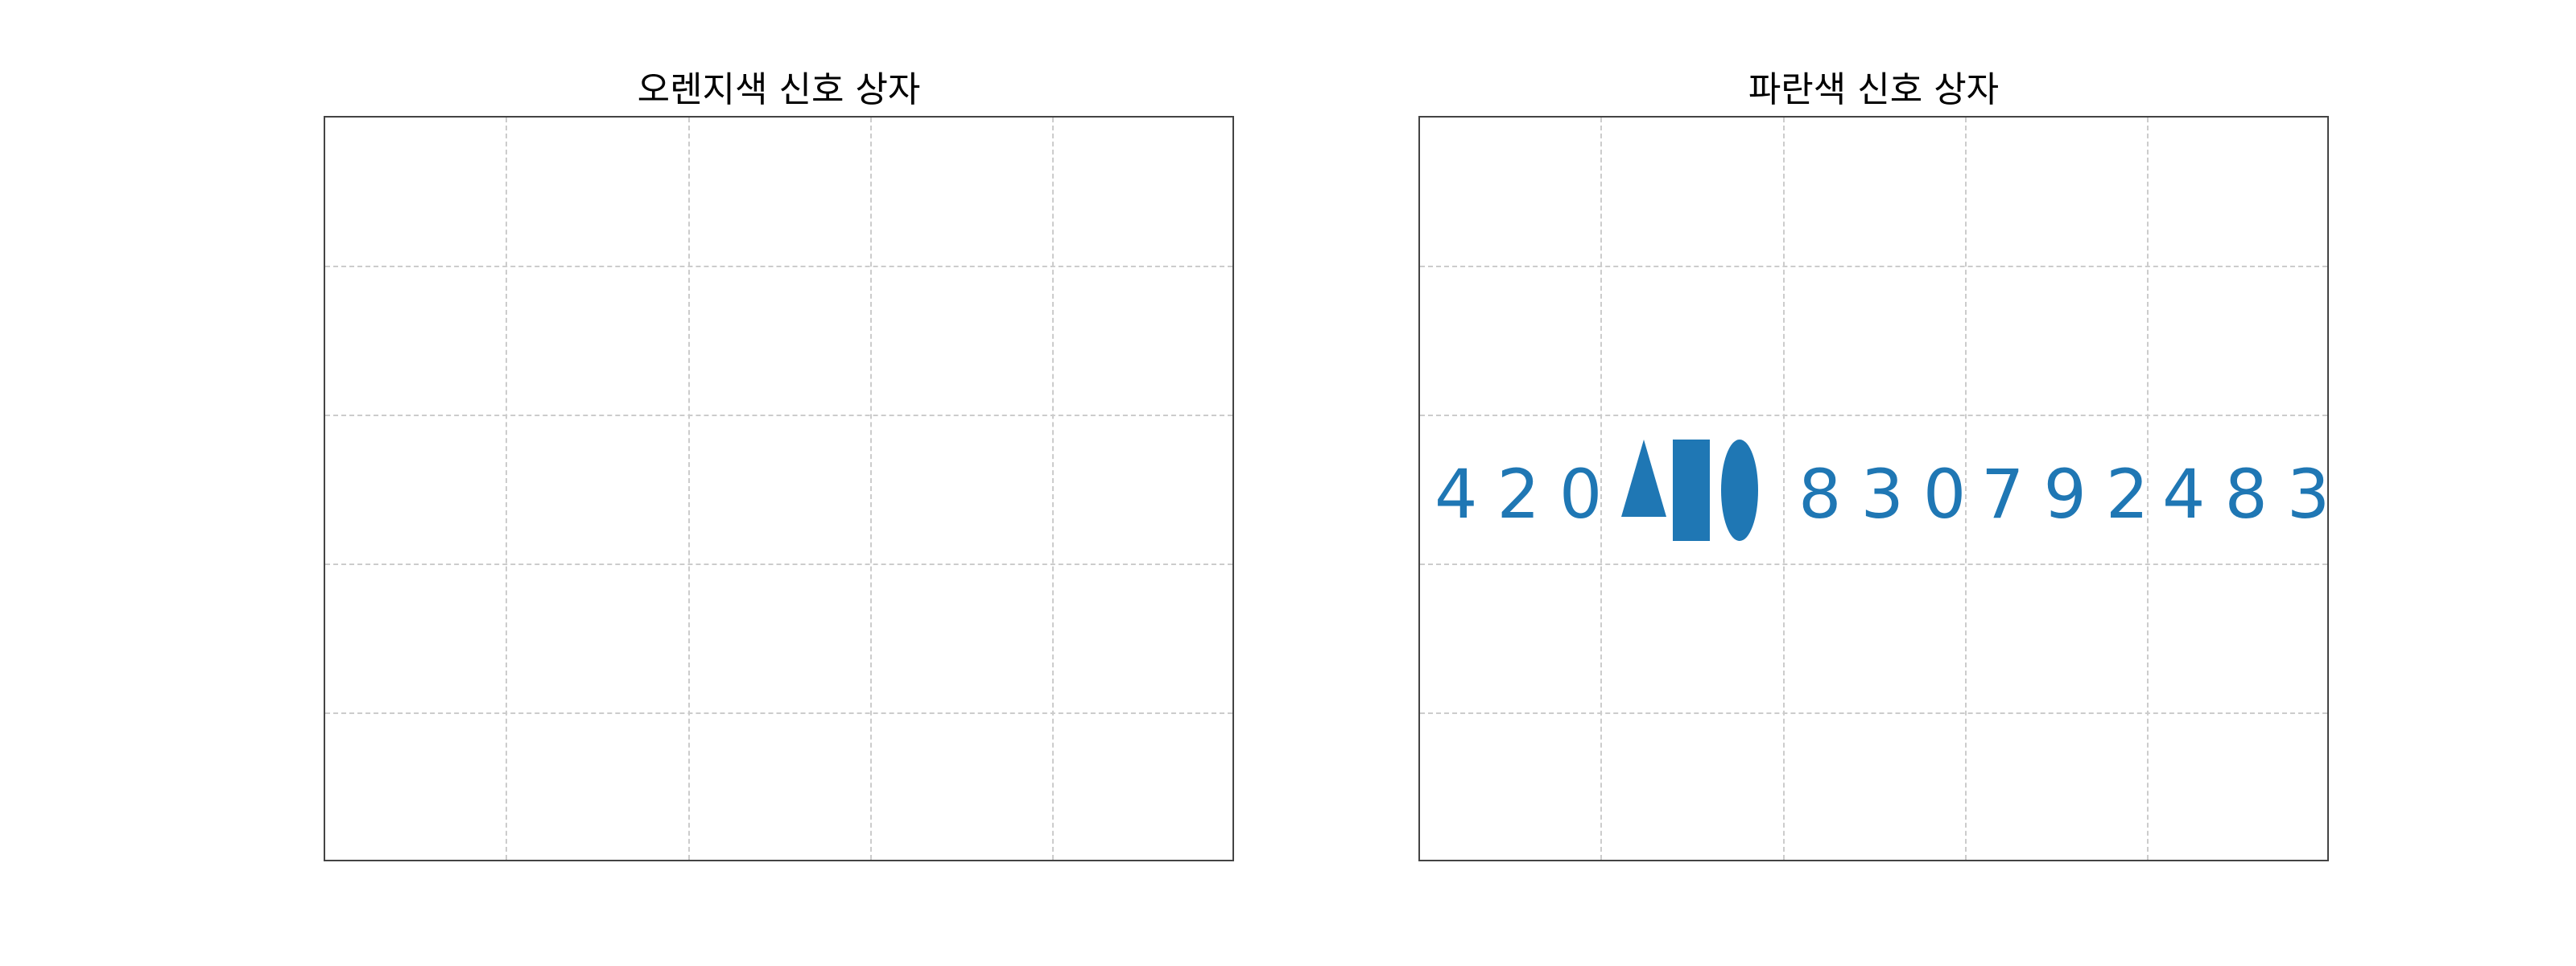  What do you see at coordinates (2075, 494) in the screenshot?
I see `signal-number: 792` at bounding box center [2075, 494].